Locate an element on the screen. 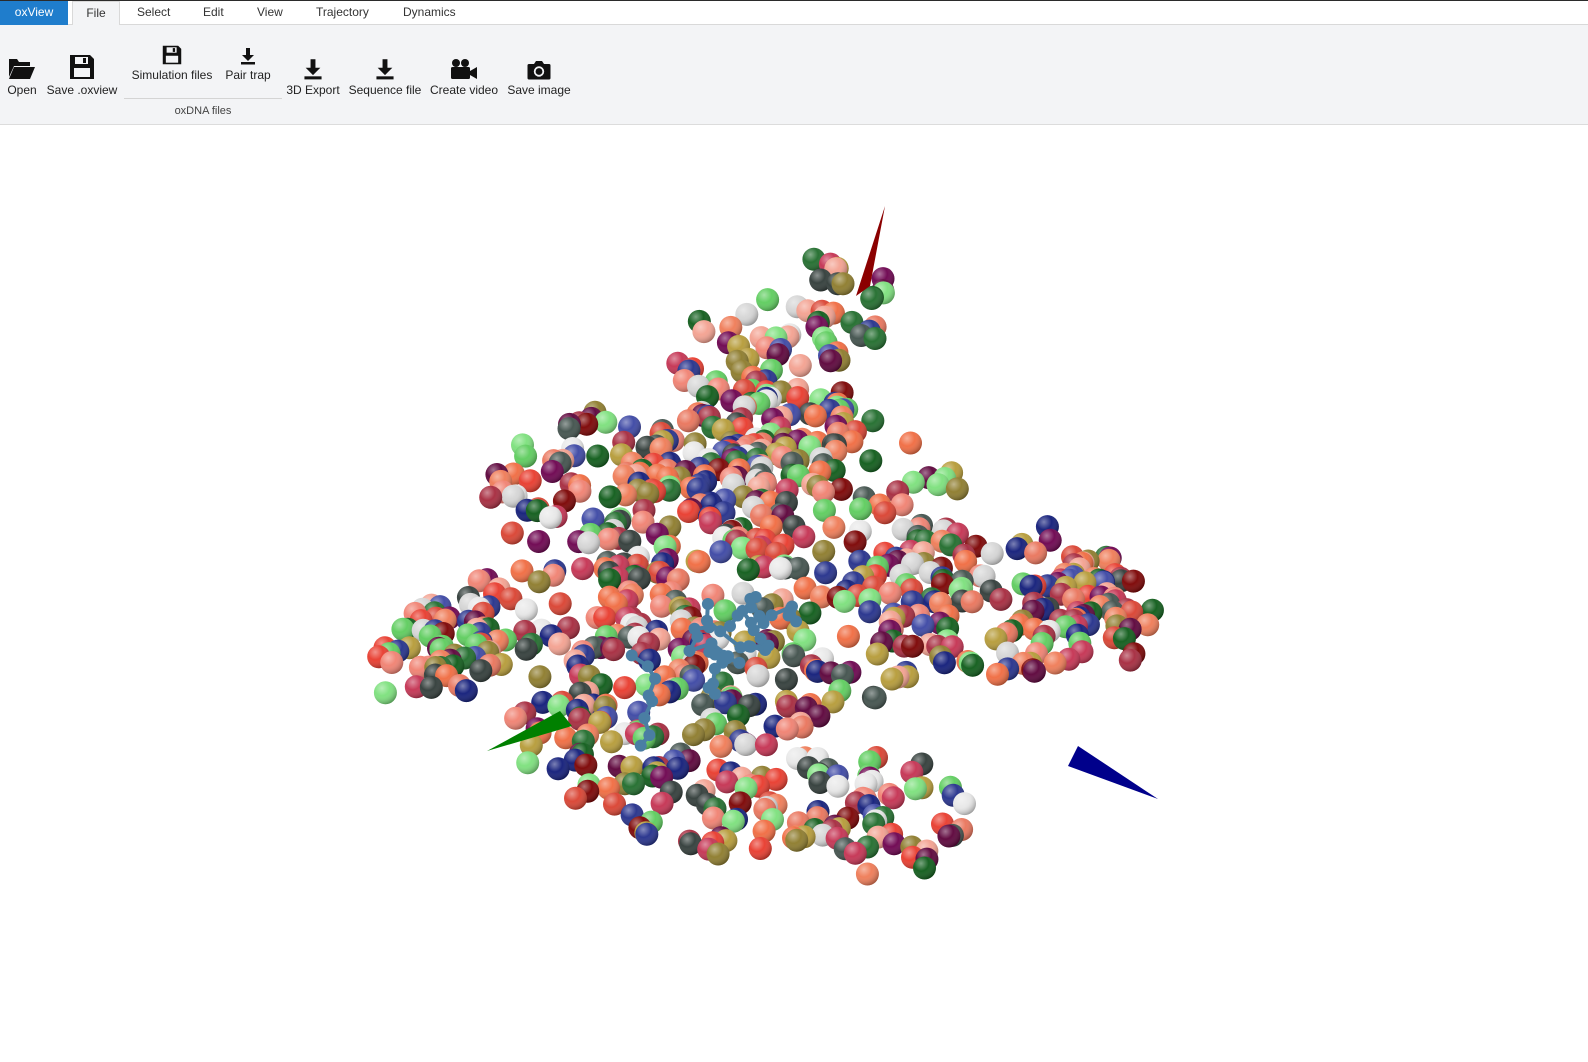 Image resolution: width=1588 pixels, height=1062 pixels. 3d-export-button: 3D Export is located at coordinates (313, 74).